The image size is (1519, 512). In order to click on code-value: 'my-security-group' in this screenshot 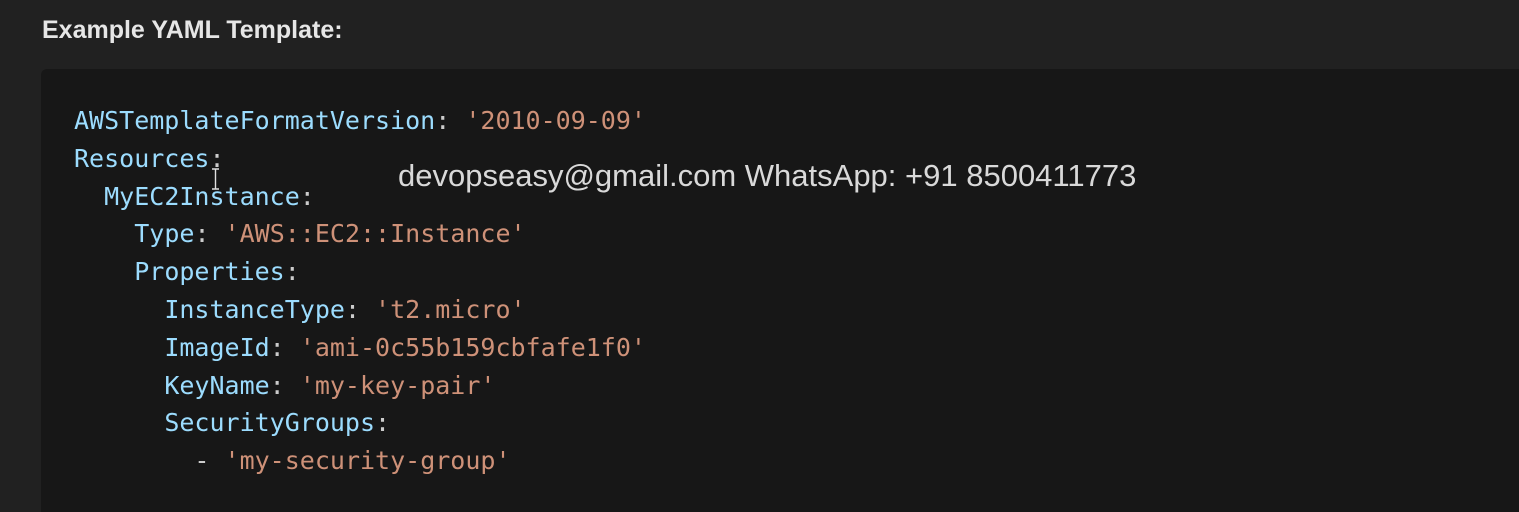, I will do `click(367, 461)`.